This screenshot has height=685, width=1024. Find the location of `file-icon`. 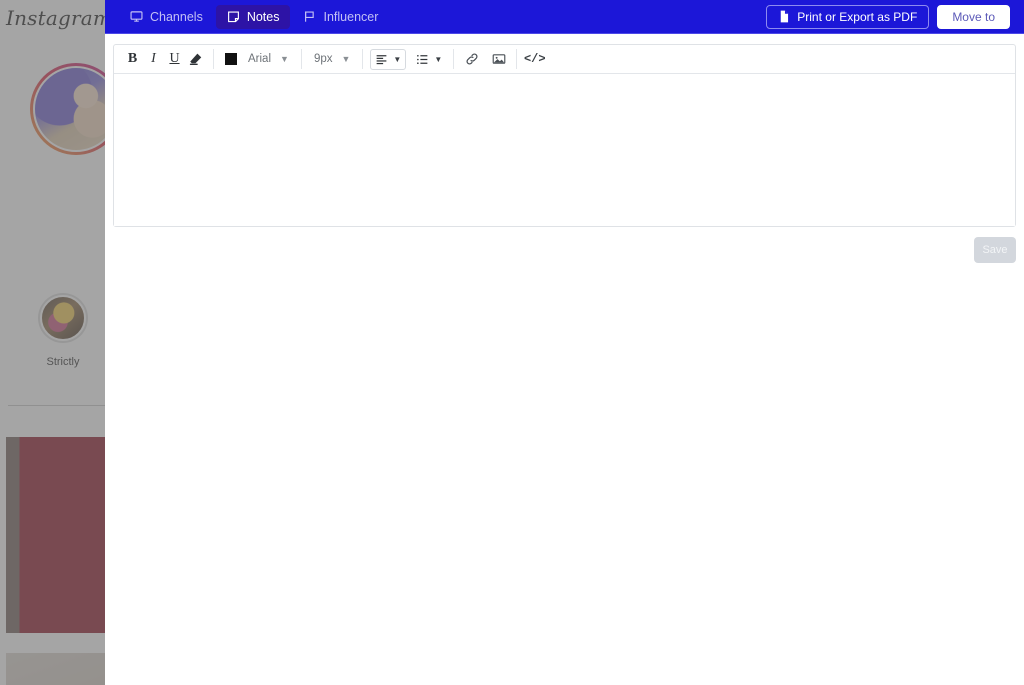

file-icon is located at coordinates (784, 16).